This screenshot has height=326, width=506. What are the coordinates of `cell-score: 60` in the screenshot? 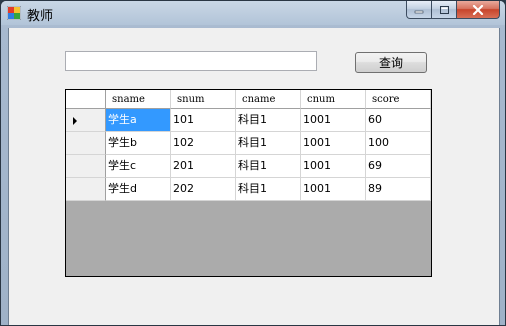 It's located at (398, 120).